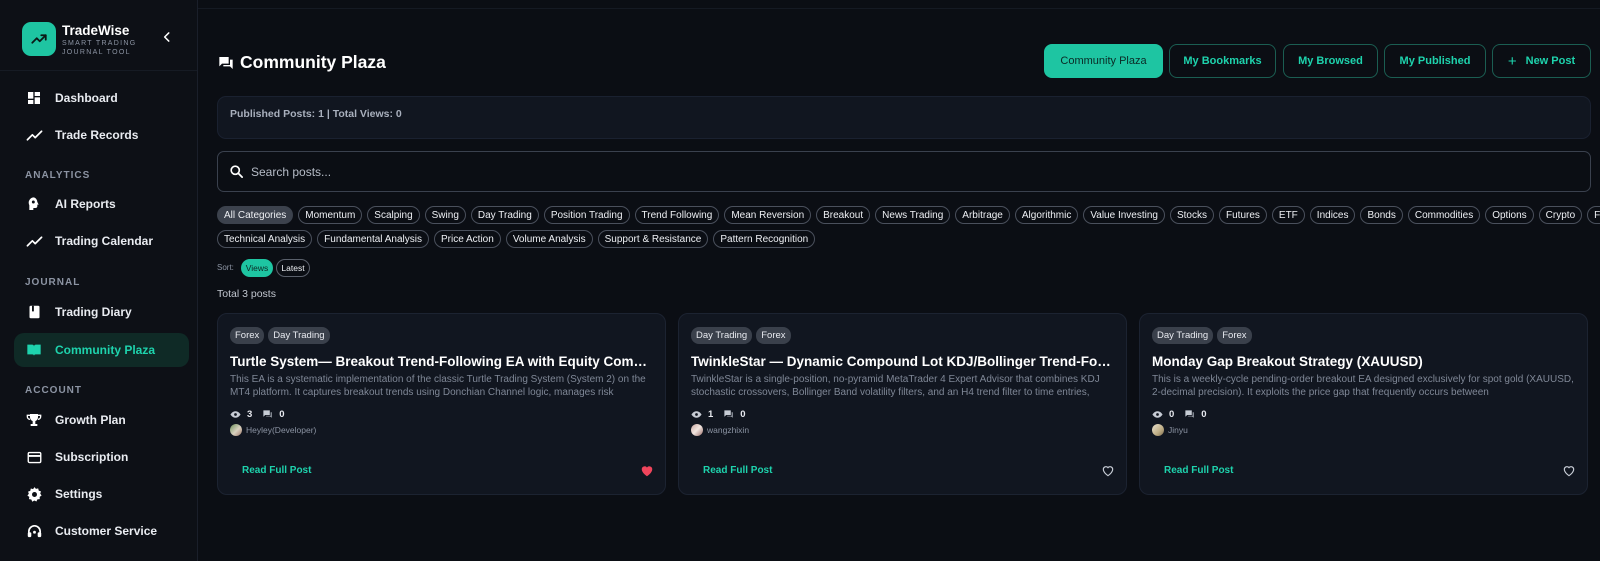  I want to click on category-chip: All Categories, so click(255, 215).